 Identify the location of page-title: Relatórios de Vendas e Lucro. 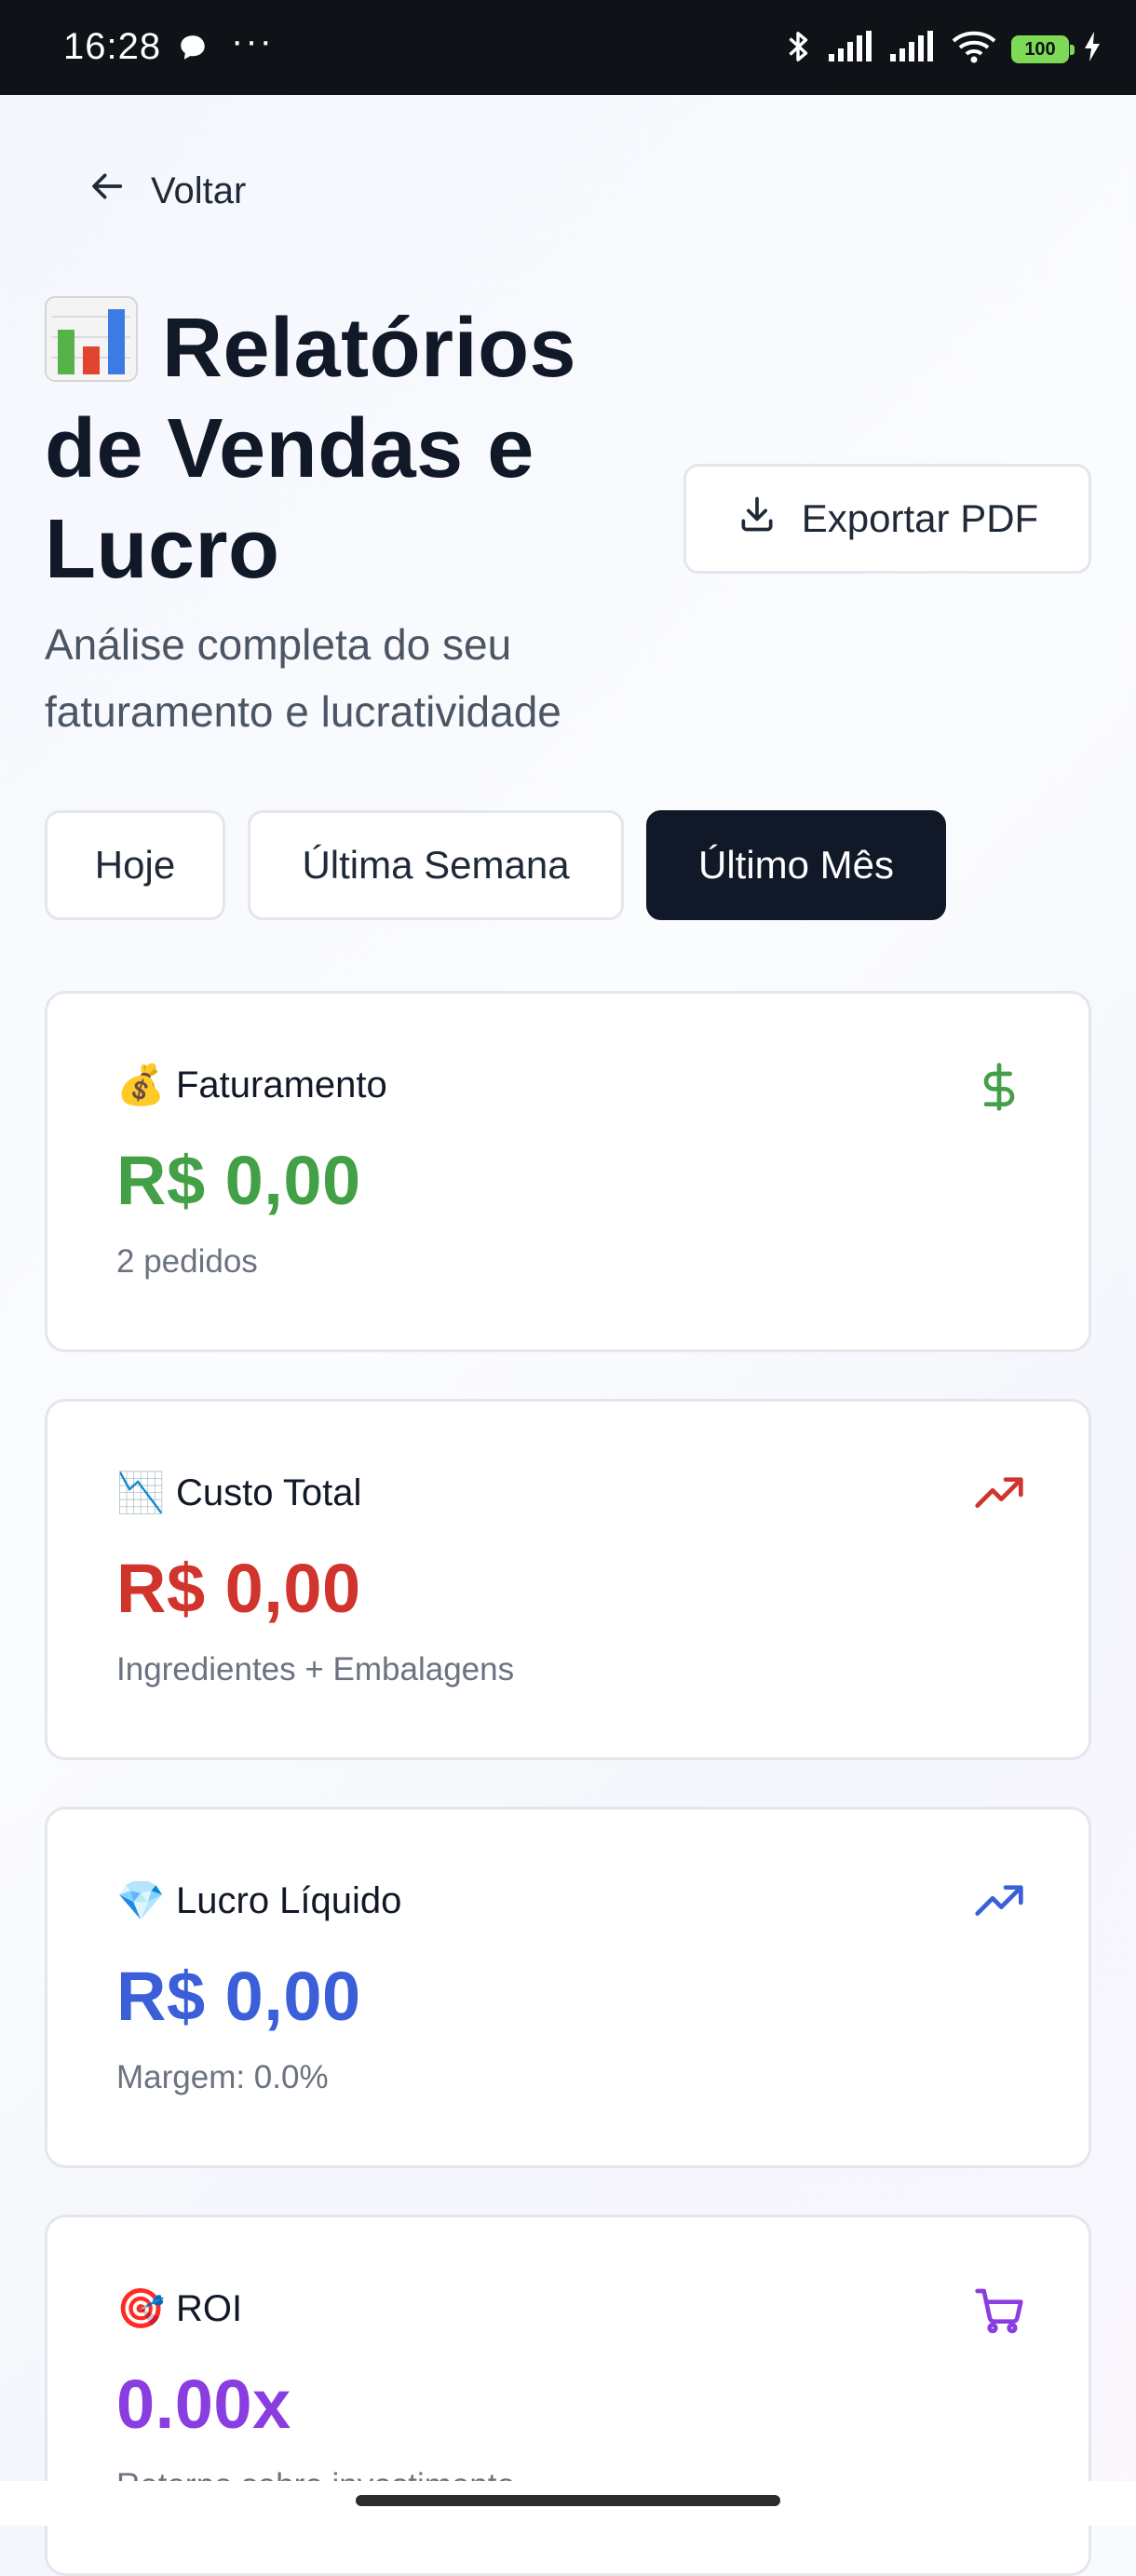
(343, 448).